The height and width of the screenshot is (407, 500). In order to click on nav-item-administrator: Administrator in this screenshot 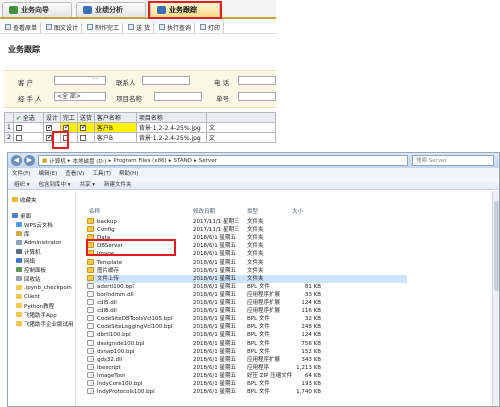, I will do `click(39, 242)`.